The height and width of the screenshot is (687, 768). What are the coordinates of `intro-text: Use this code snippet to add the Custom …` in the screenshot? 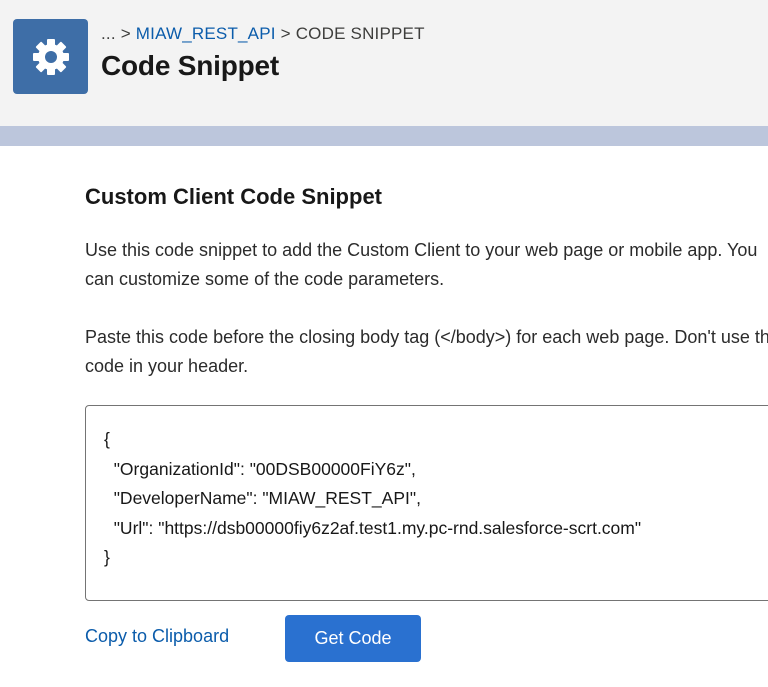 It's located at (421, 264).